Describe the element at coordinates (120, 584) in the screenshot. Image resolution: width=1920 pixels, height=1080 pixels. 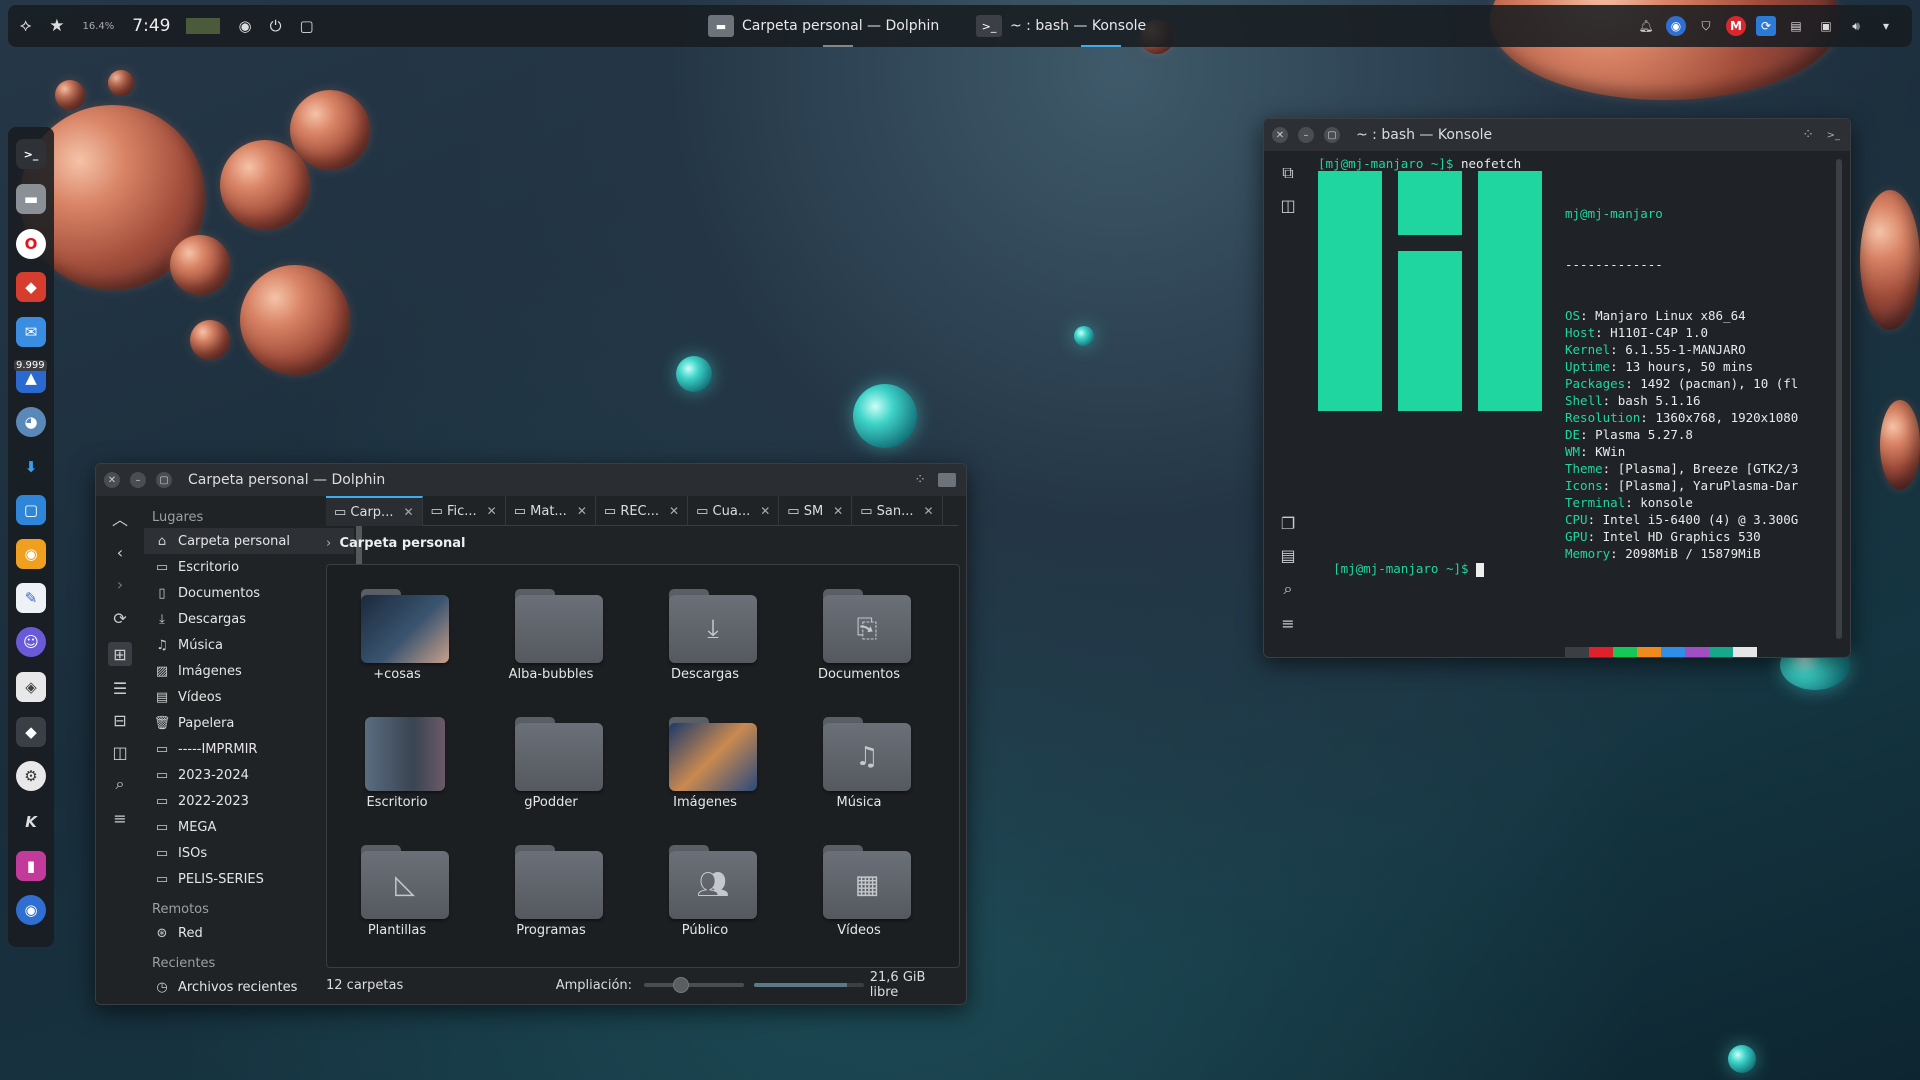
I see `forward-icon: ›` at that location.